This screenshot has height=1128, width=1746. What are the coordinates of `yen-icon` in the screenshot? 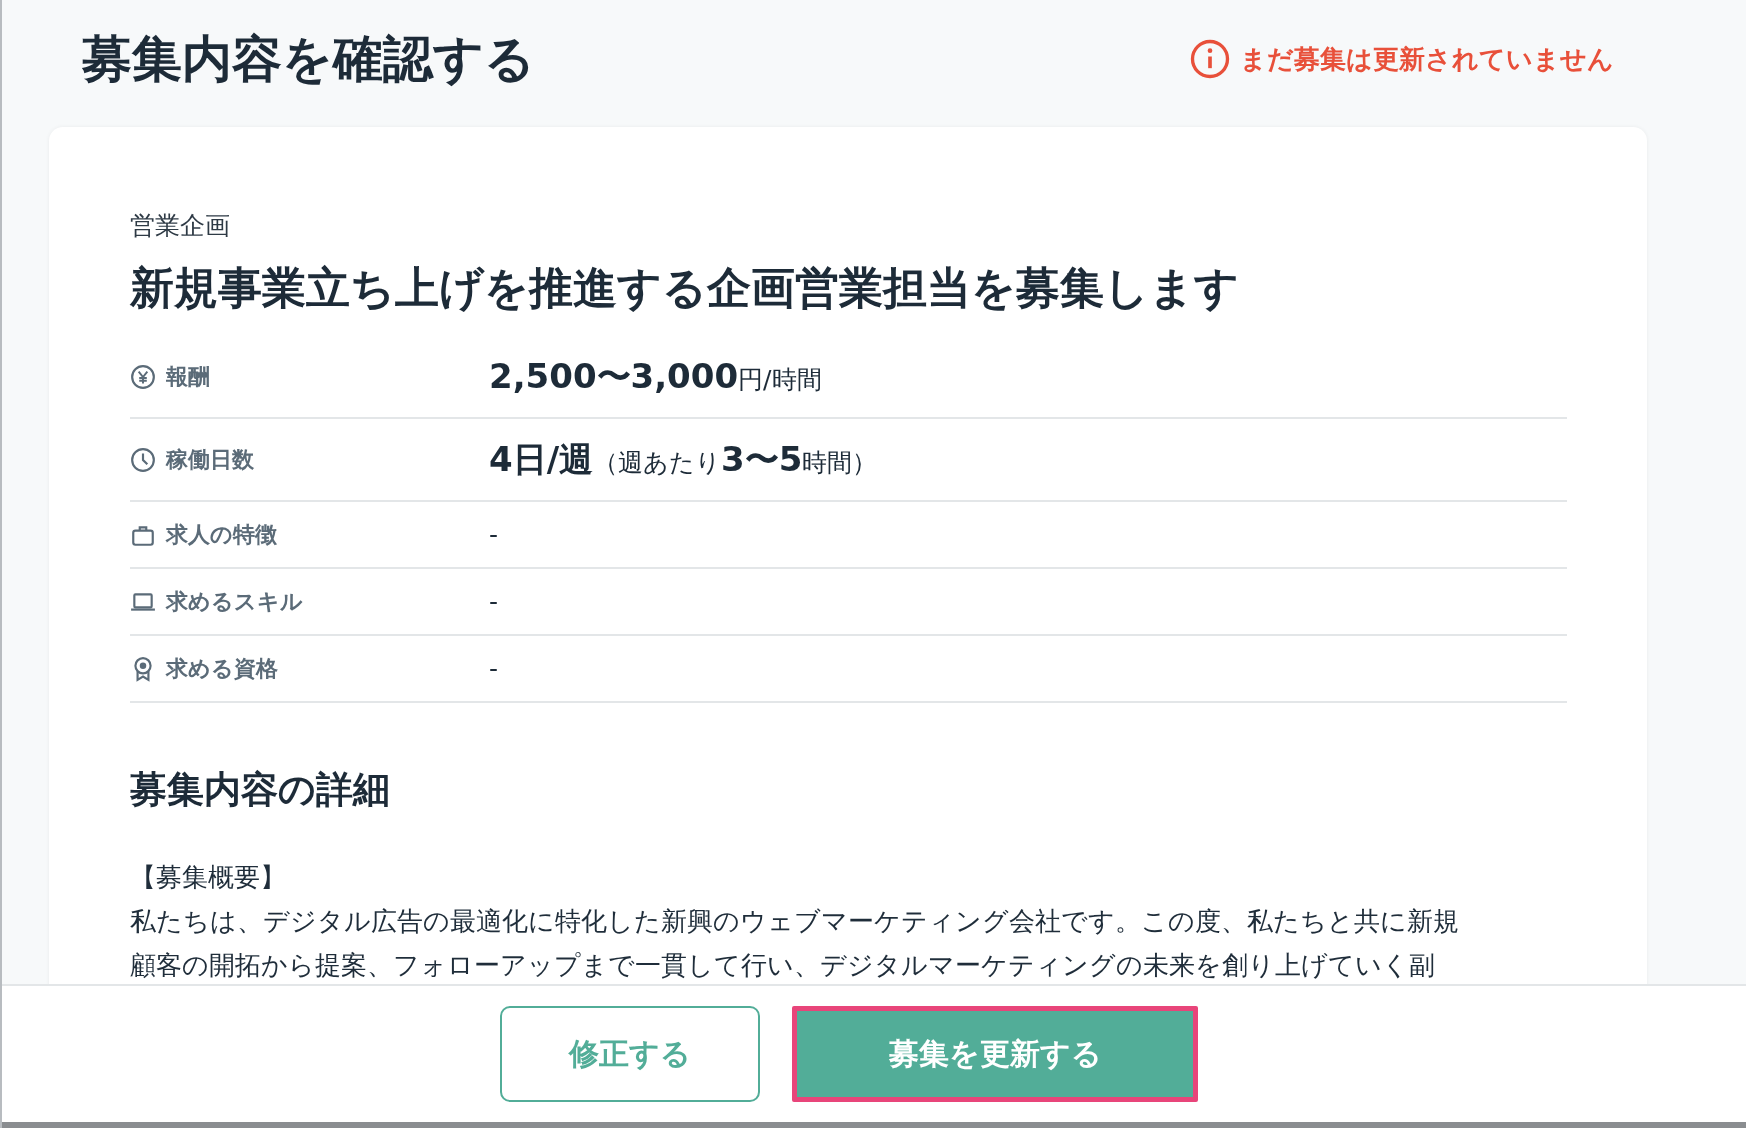 It's located at (143, 376).